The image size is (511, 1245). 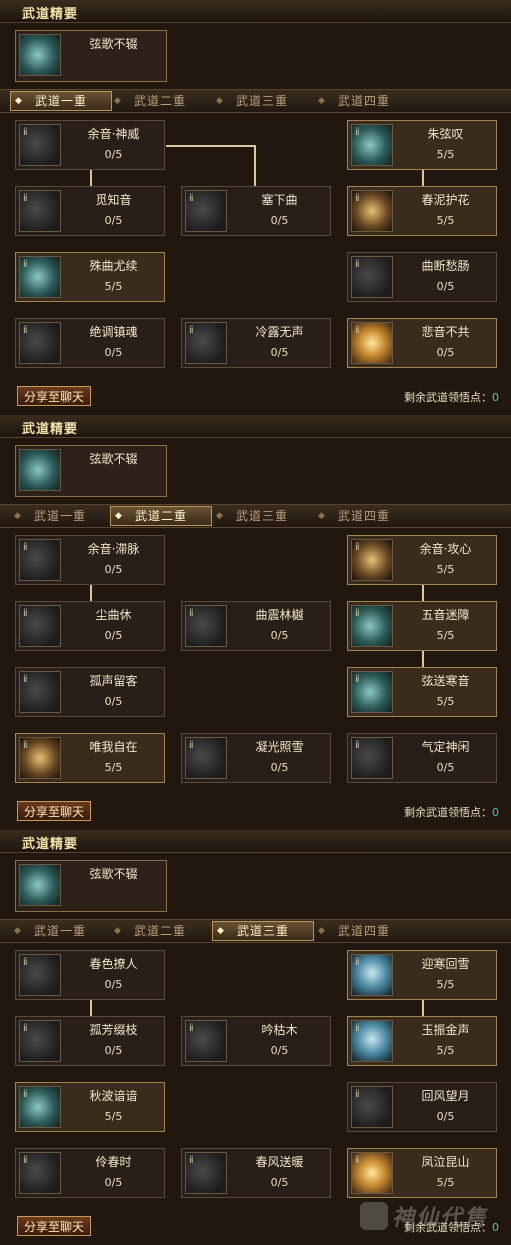 I want to click on watermark-text: 神仙代售, so click(x=440, y=1218).